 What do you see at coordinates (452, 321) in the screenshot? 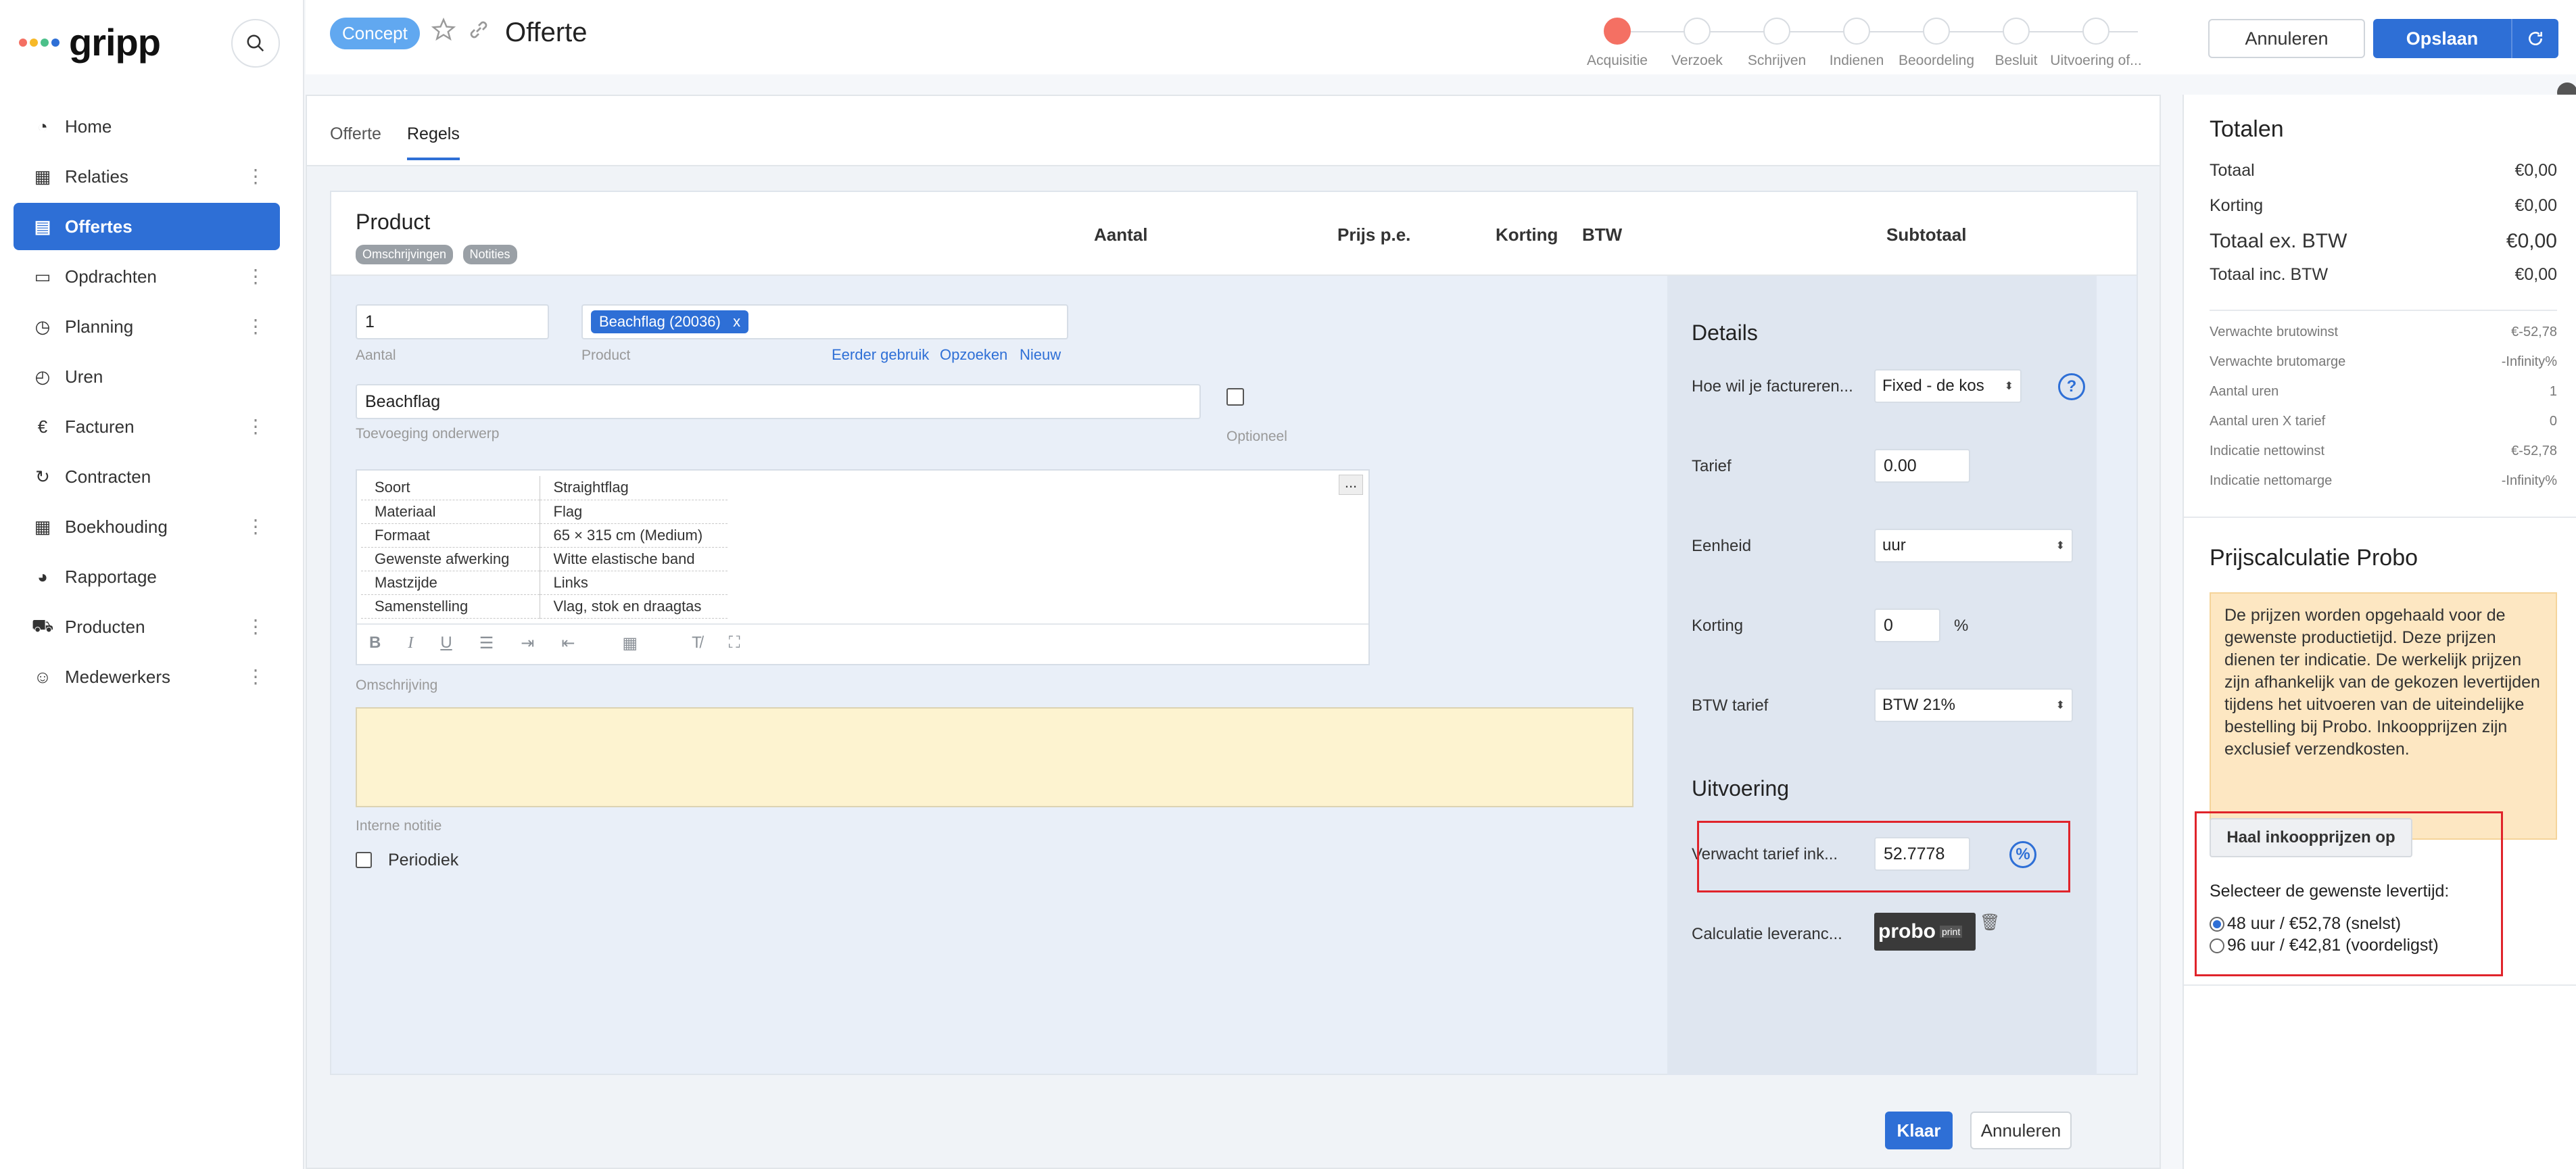
I see `quantity-input: 1` at bounding box center [452, 321].